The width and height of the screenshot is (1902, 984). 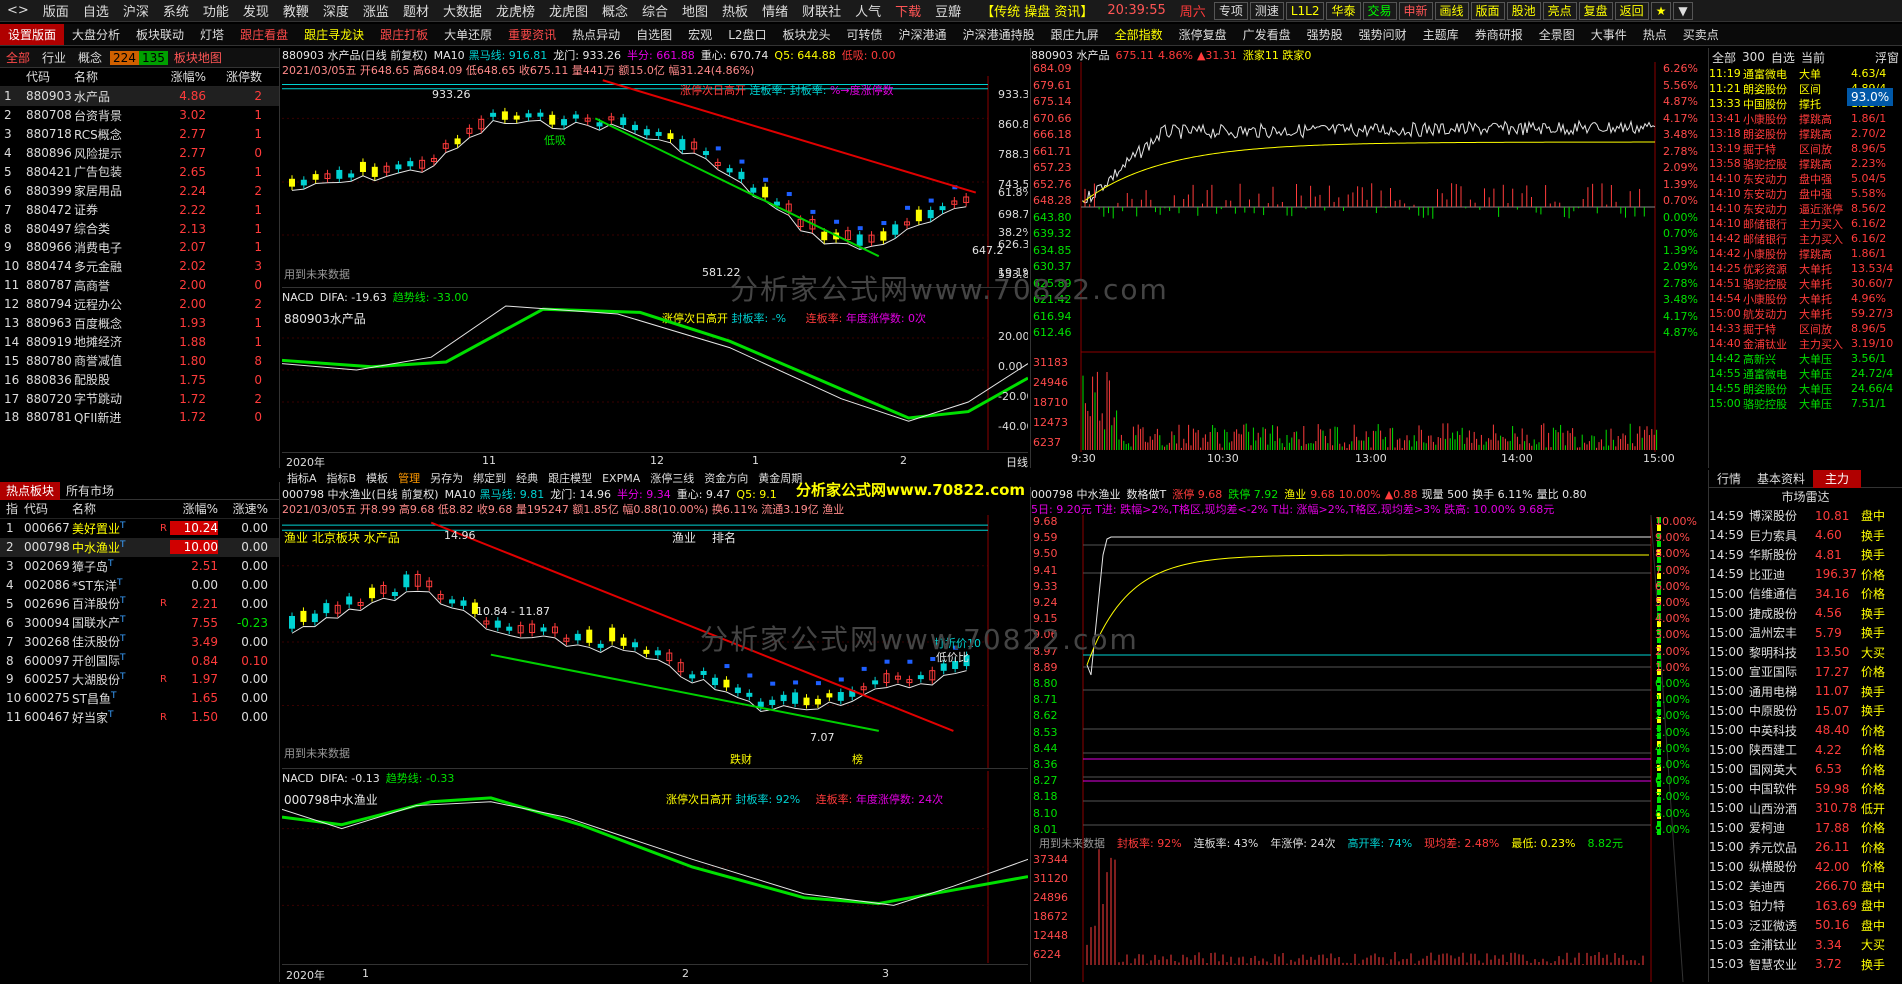 What do you see at coordinates (1805, 770) in the screenshot?
I see `radar-row: 15:00 国网英大 6.53 价格` at bounding box center [1805, 770].